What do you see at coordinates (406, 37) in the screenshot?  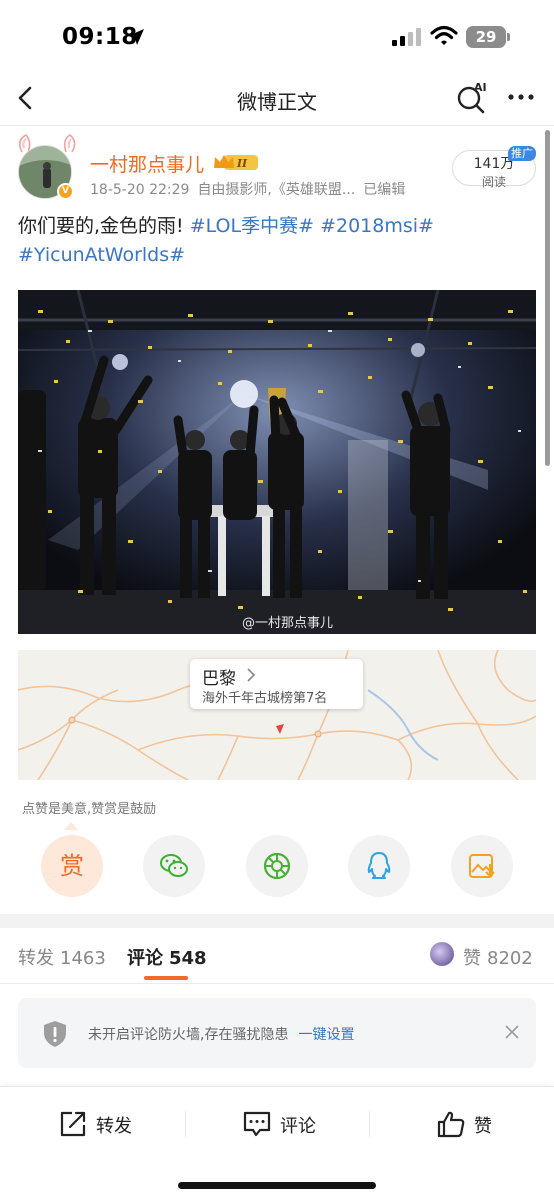 I see `cellular-signal-icon` at bounding box center [406, 37].